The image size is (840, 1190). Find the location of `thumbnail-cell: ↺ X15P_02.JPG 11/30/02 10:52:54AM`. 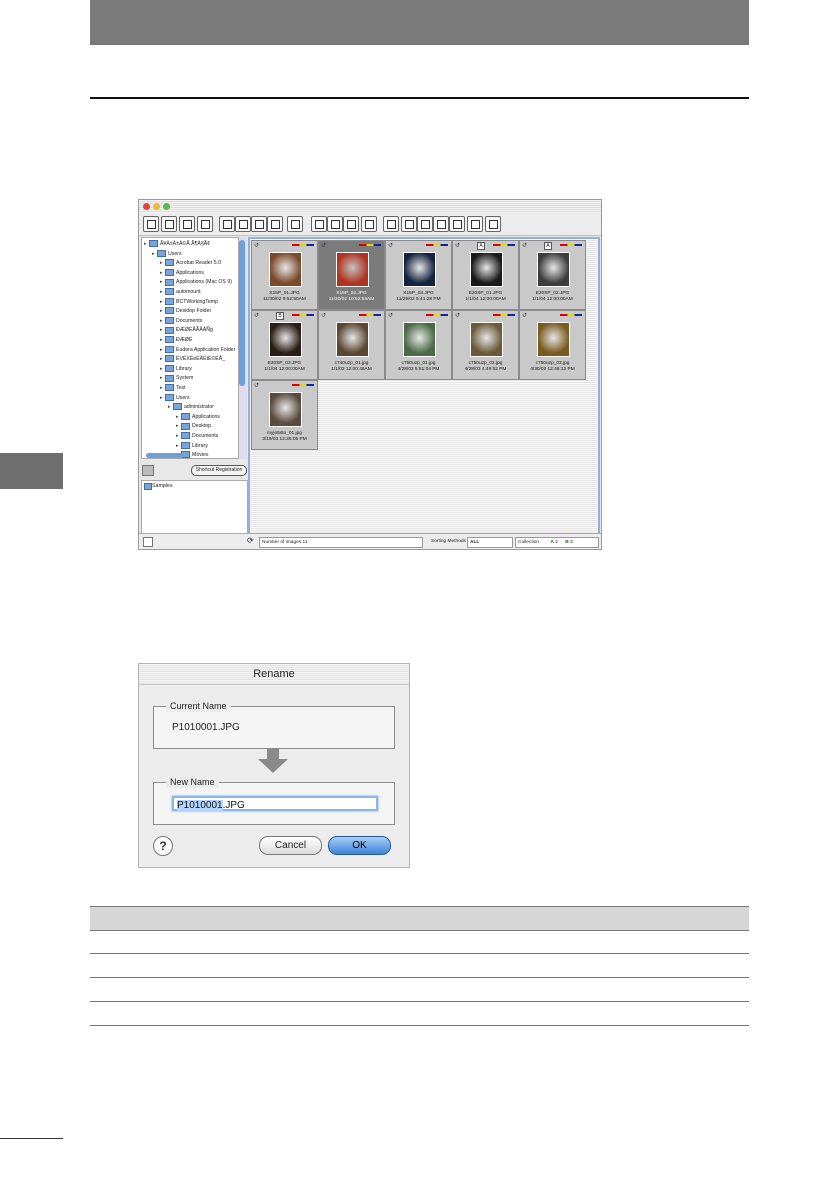

thumbnail-cell: ↺ X15P_02.JPG 11/30/02 10:52:54AM is located at coordinates (351, 275).